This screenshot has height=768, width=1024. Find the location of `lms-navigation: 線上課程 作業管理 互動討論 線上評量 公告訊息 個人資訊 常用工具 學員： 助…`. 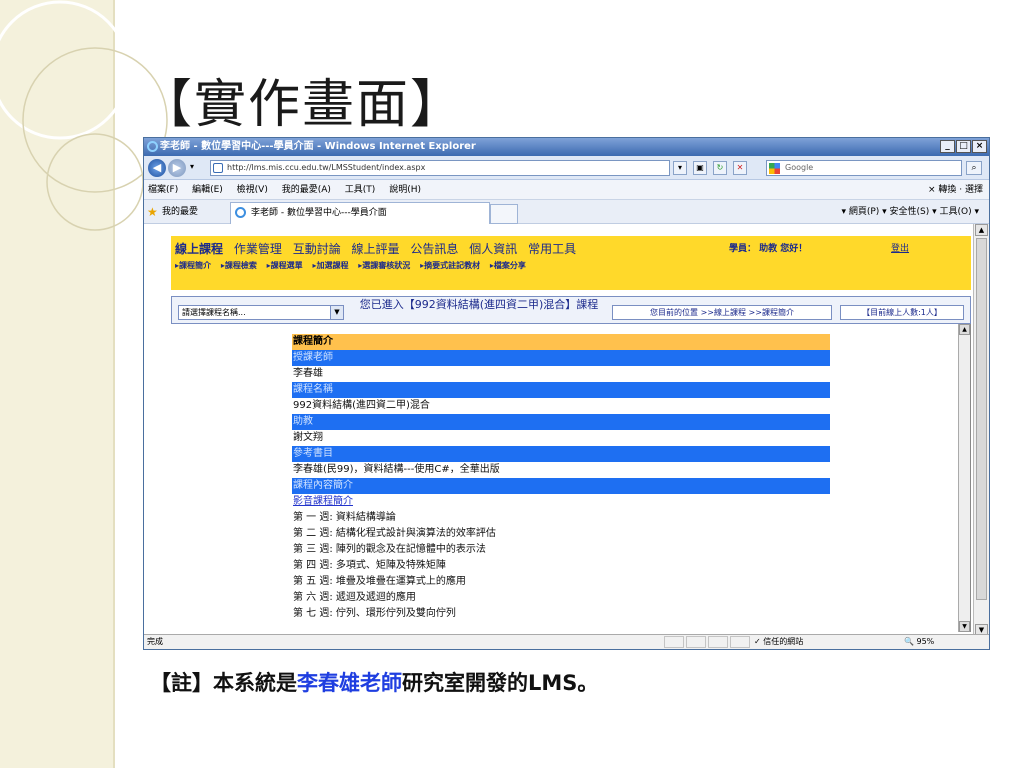

lms-navigation: 線上課程 作業管理 互動討論 線上評量 公告訊息 個人資訊 常用工具 學員： 助… is located at coordinates (571, 263).